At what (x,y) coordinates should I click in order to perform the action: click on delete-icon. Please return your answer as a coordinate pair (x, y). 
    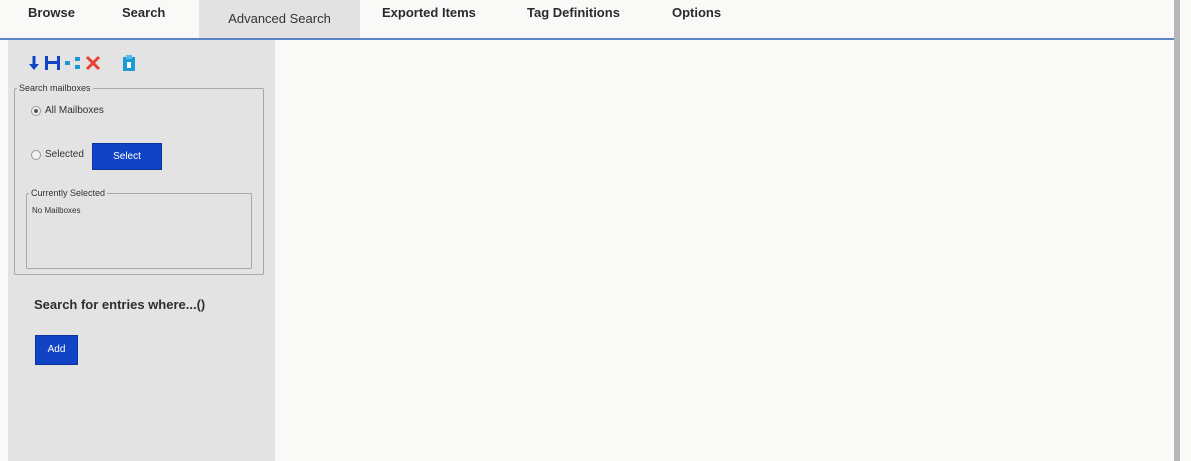
    Looking at the image, I should click on (93, 63).